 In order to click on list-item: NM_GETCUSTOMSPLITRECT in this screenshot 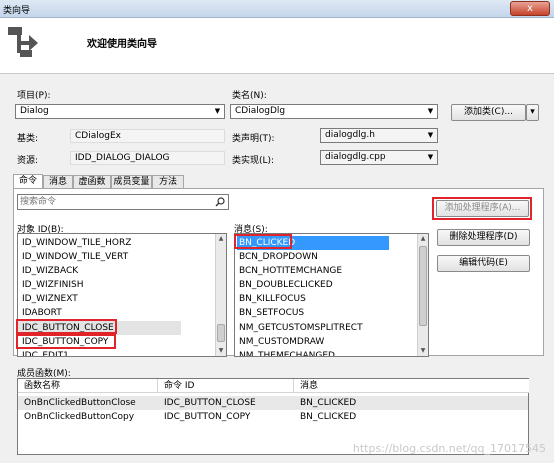, I will do `click(301, 328)`.